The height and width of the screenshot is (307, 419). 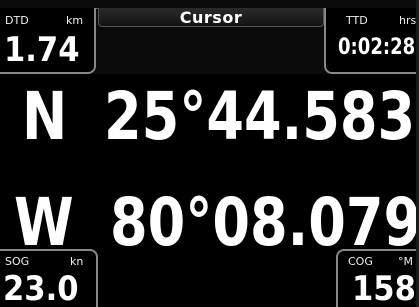 I want to click on sog-label: SOG, so click(x=17, y=261).